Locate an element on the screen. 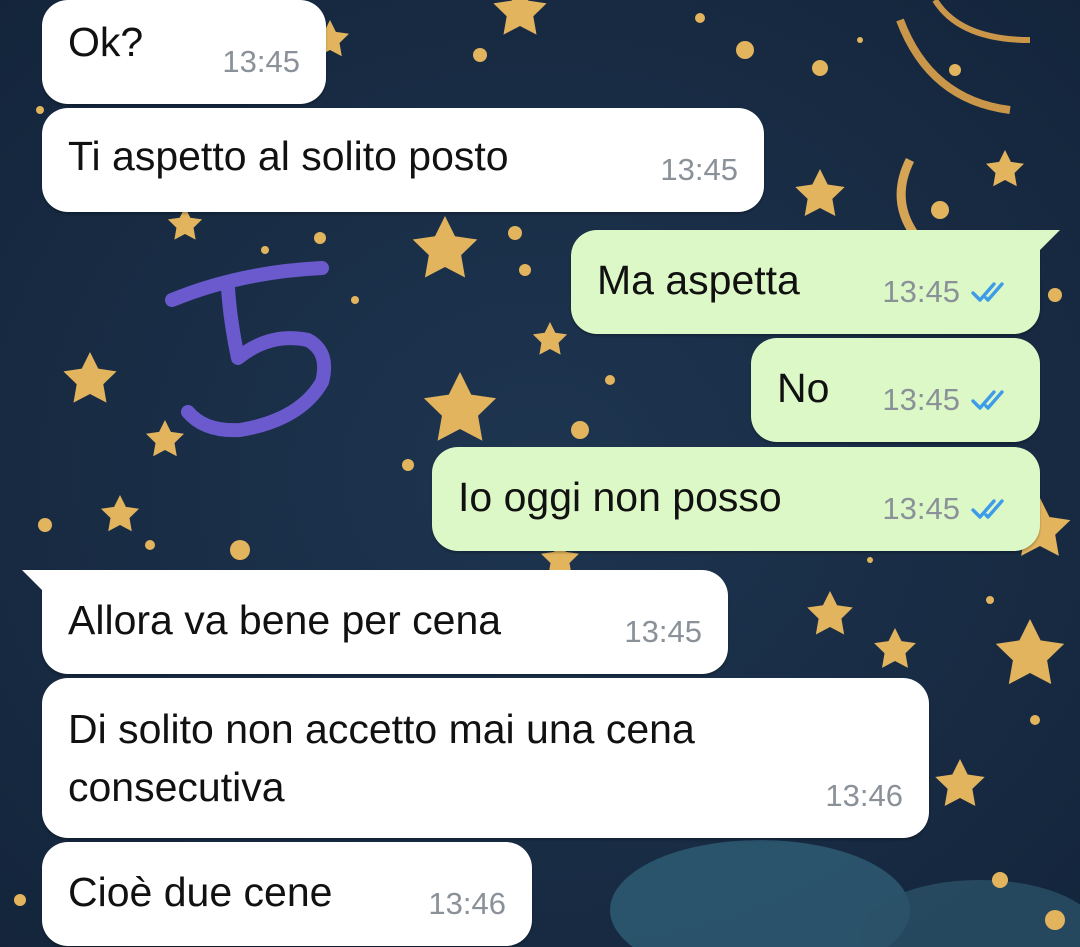 The image size is (1080, 947). message-text: Ok? is located at coordinates (106, 42).